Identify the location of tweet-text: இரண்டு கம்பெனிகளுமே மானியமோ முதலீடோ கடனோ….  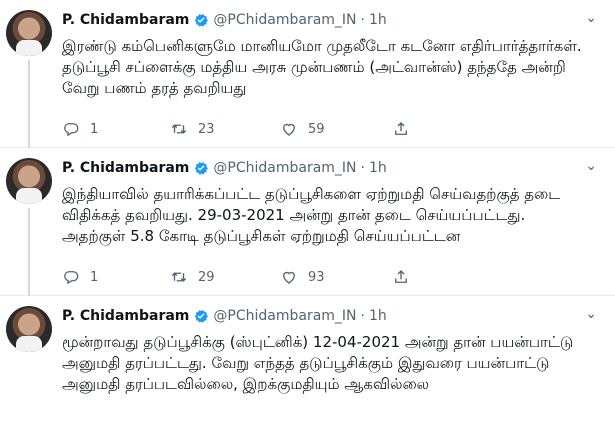
(322, 67).